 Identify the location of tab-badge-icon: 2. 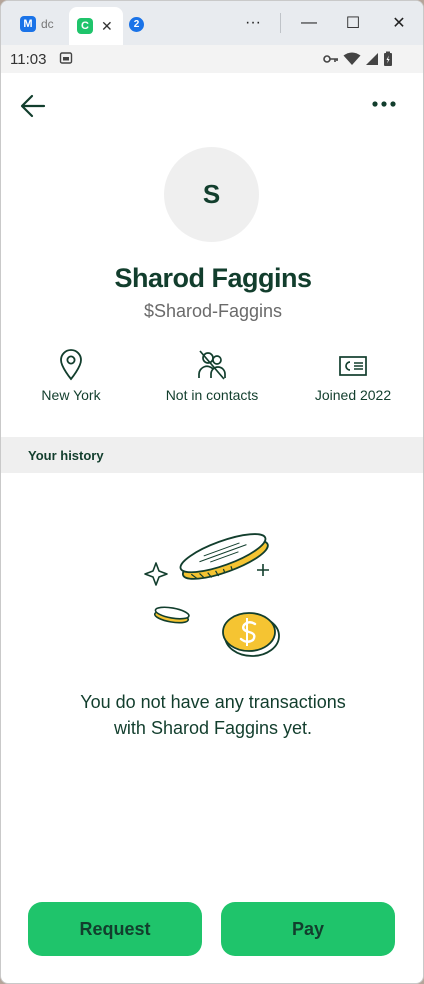
(136, 24).